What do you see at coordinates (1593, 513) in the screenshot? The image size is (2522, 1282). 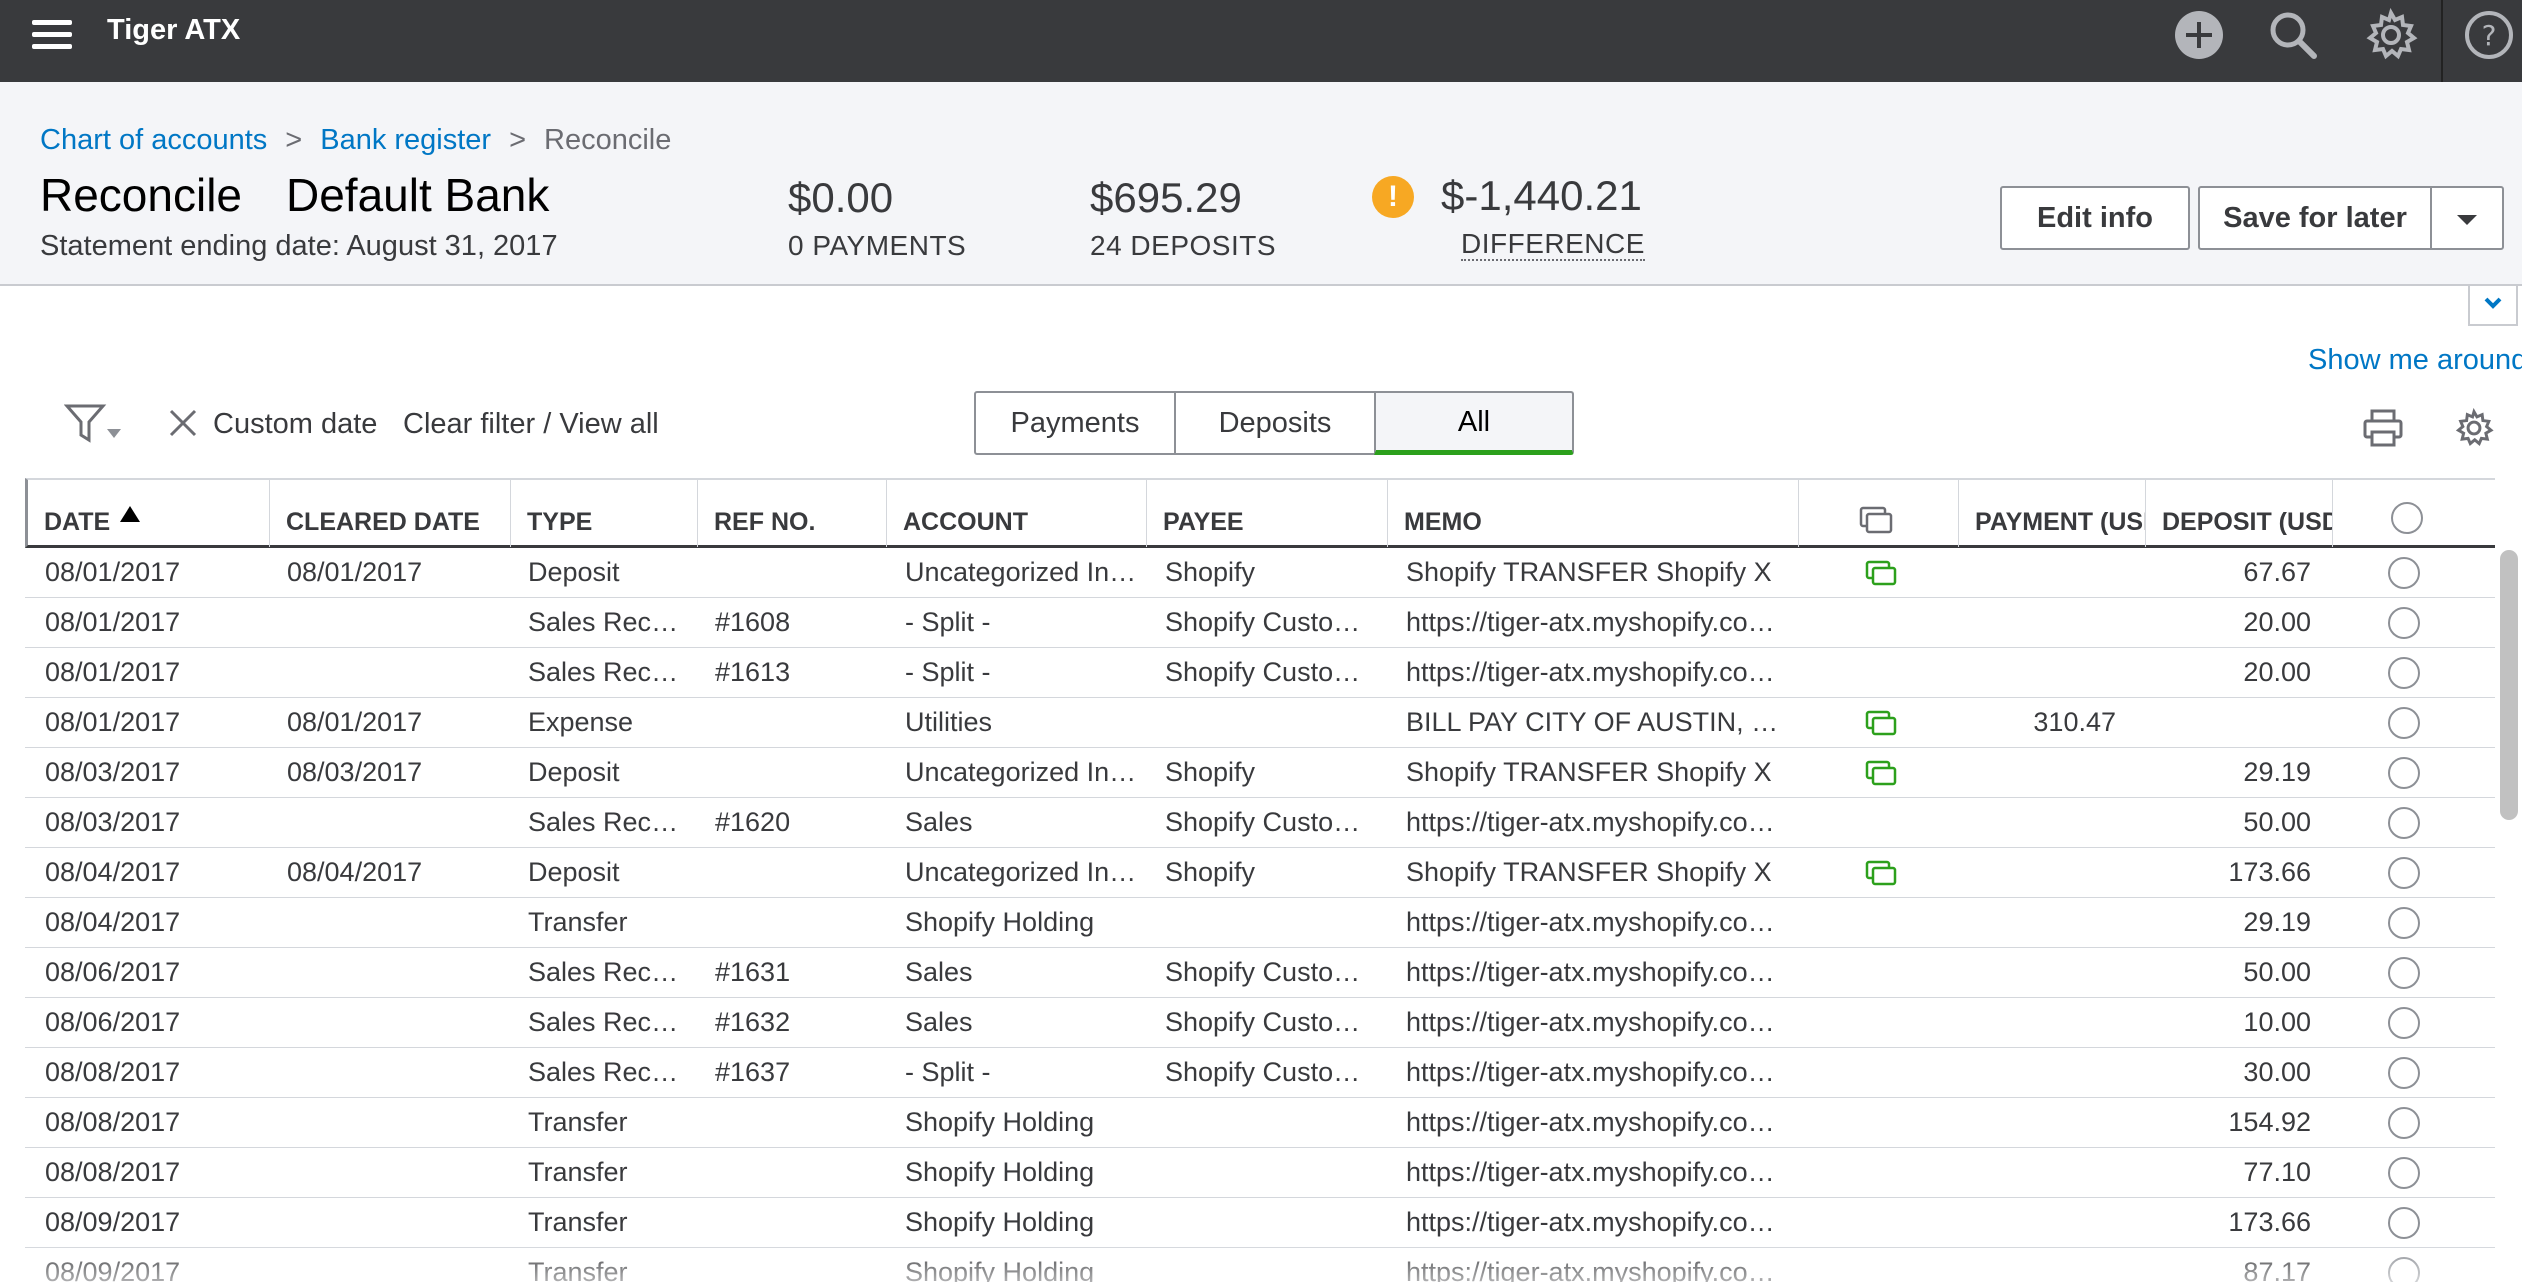 I see `column-header-memo: MEMO` at bounding box center [1593, 513].